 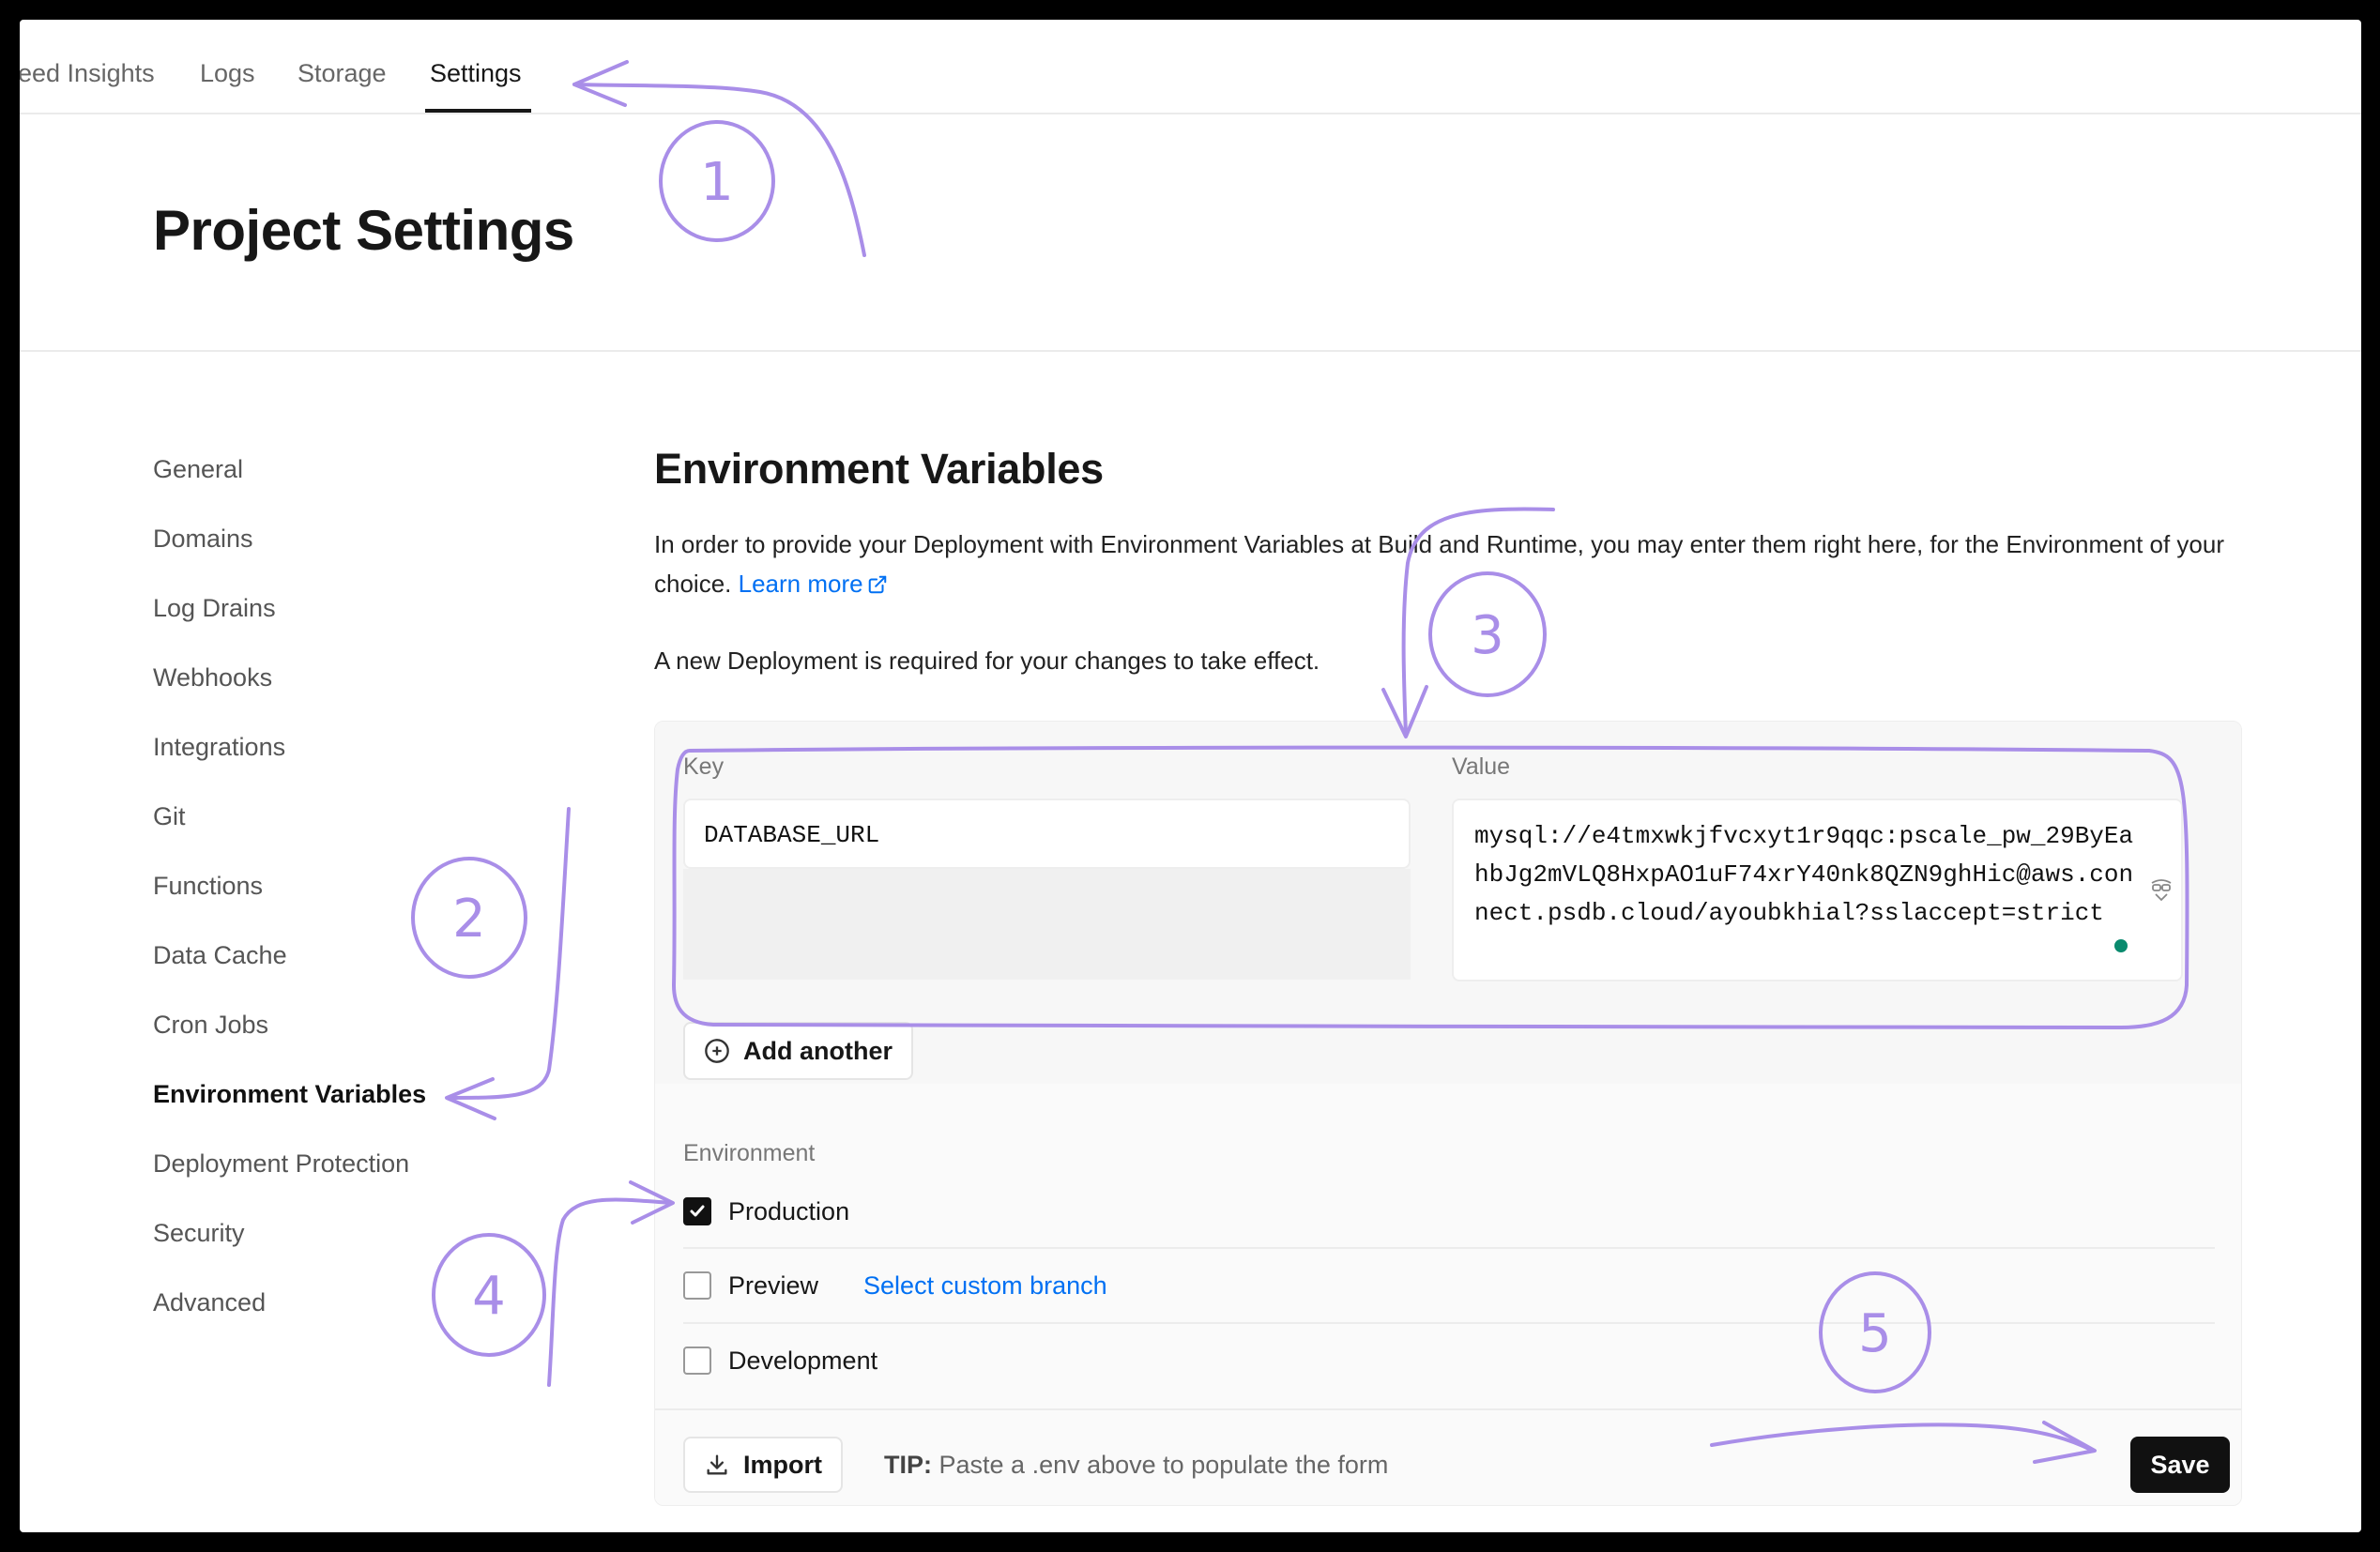 What do you see at coordinates (782, 1464) in the screenshot?
I see `import-label: Import` at bounding box center [782, 1464].